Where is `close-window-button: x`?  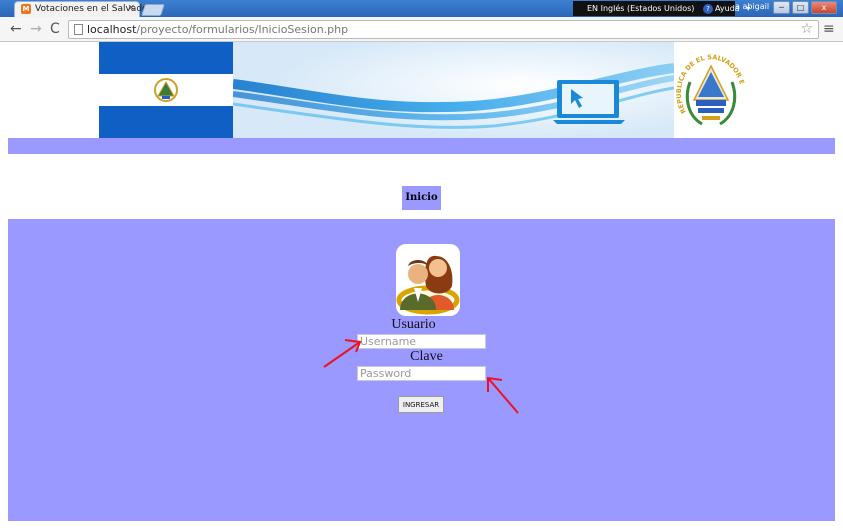 close-window-button: x is located at coordinates (824, 7).